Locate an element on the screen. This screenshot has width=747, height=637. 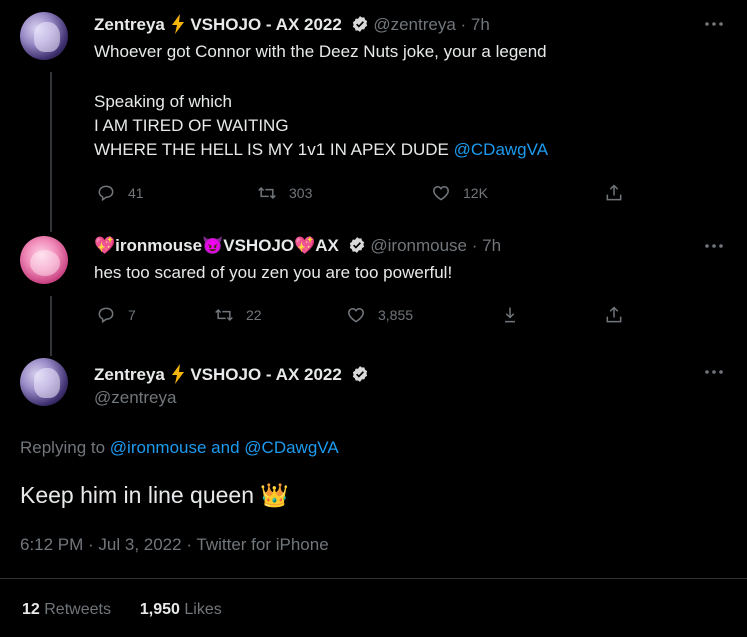
retweet-label: Retweets is located at coordinates (77, 609).